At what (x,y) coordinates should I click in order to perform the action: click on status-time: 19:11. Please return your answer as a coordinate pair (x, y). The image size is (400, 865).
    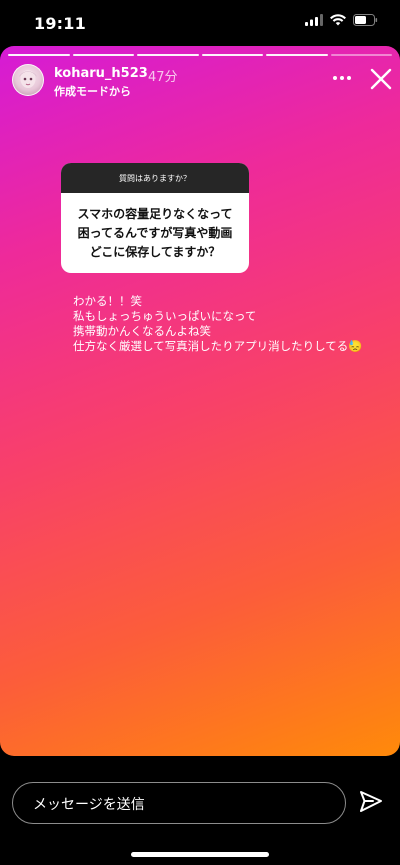
    Looking at the image, I should click on (60, 23).